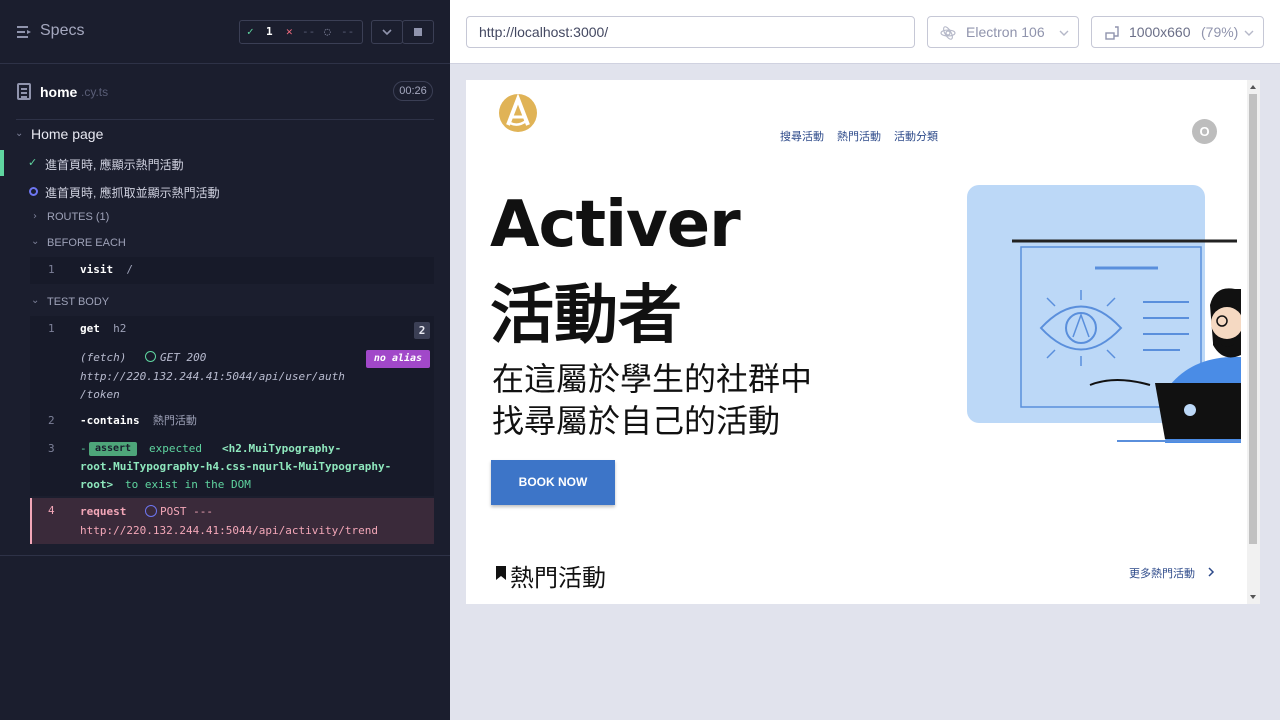 The image size is (1280, 720). I want to click on fetch-url-continued: /token, so click(100, 394).